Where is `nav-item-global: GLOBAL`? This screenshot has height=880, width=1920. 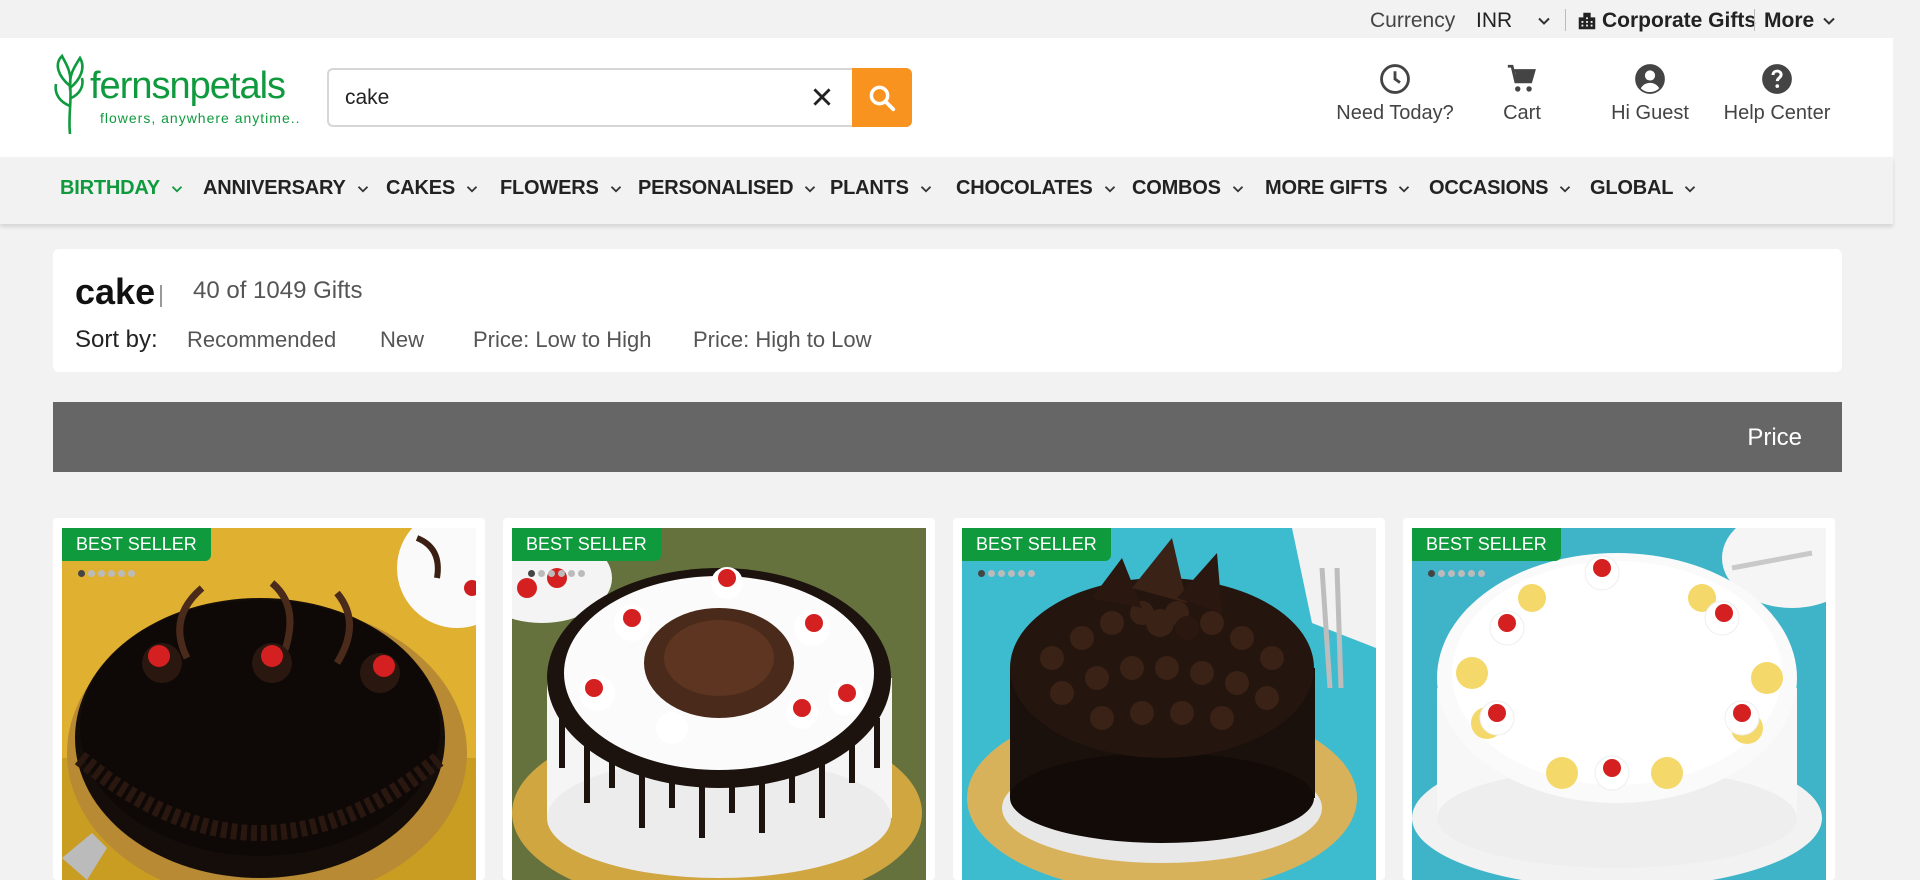
nav-item-global: GLOBAL is located at coordinates (1644, 188).